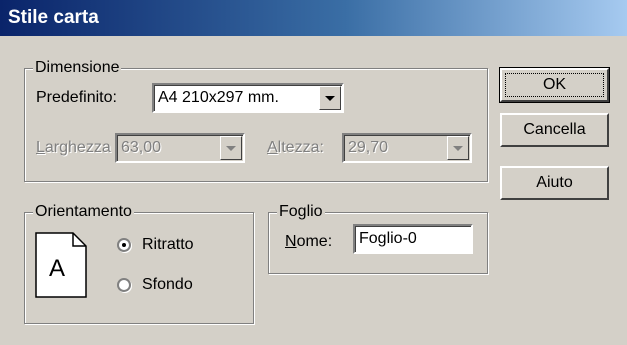 Image resolution: width=627 pixels, height=345 pixels. What do you see at coordinates (53, 17) in the screenshot?
I see `window-title: Stile carta` at bounding box center [53, 17].